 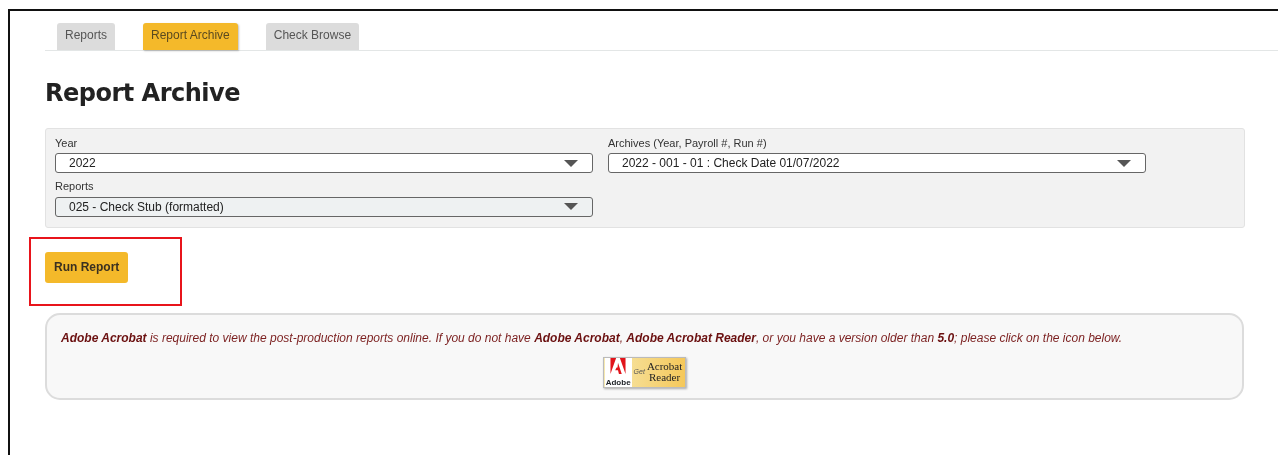 I want to click on adobe-logo-icon, so click(x=618, y=365).